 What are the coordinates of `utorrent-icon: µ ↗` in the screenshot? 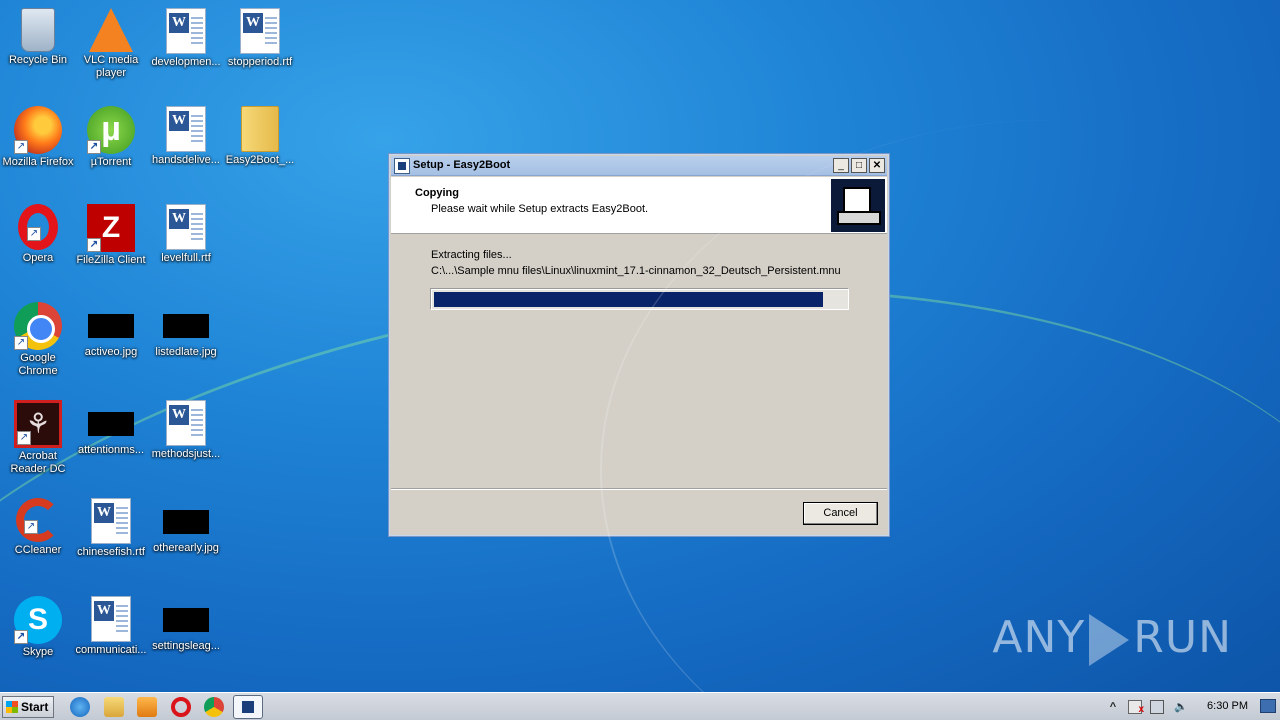 It's located at (111, 130).